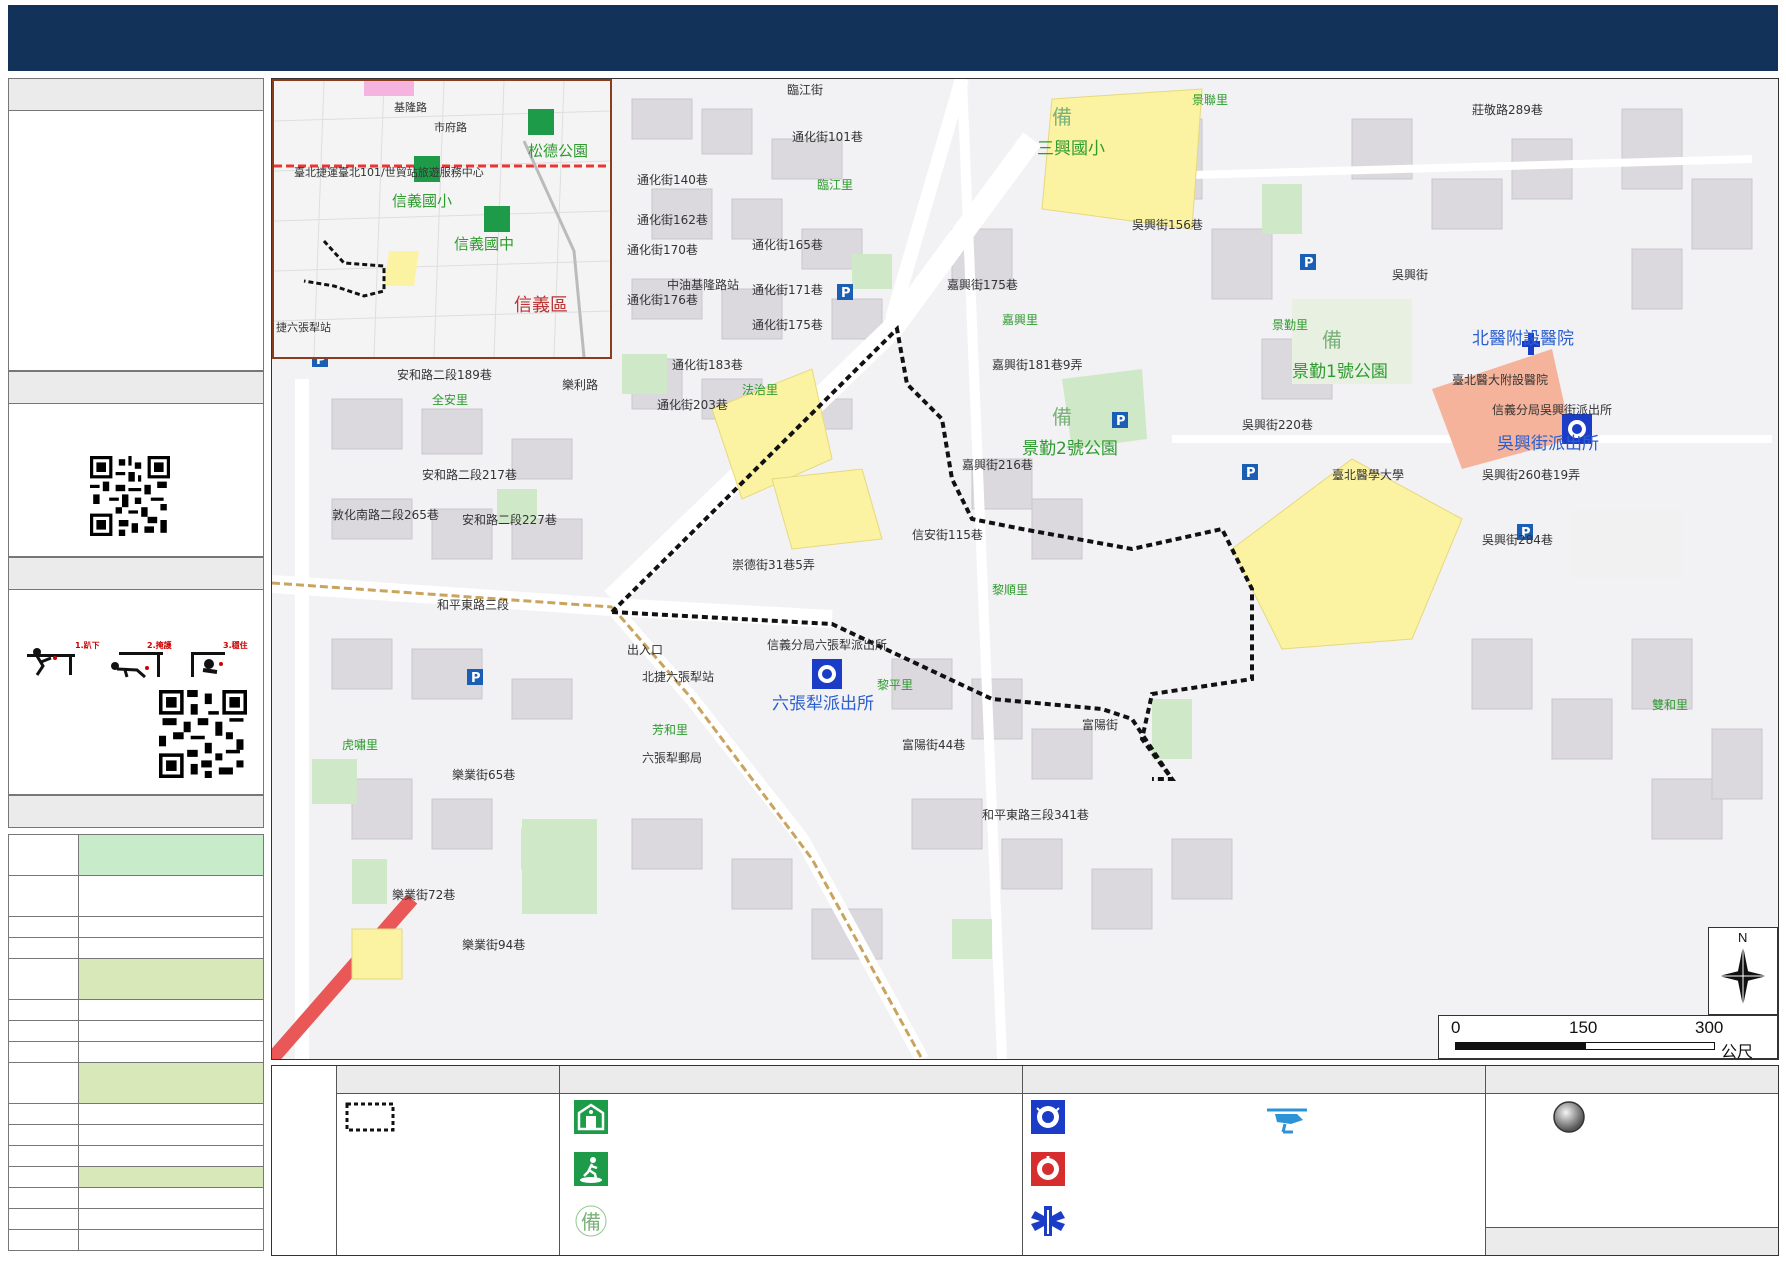  I want to click on map-label: 通化街176巷, so click(662, 300).